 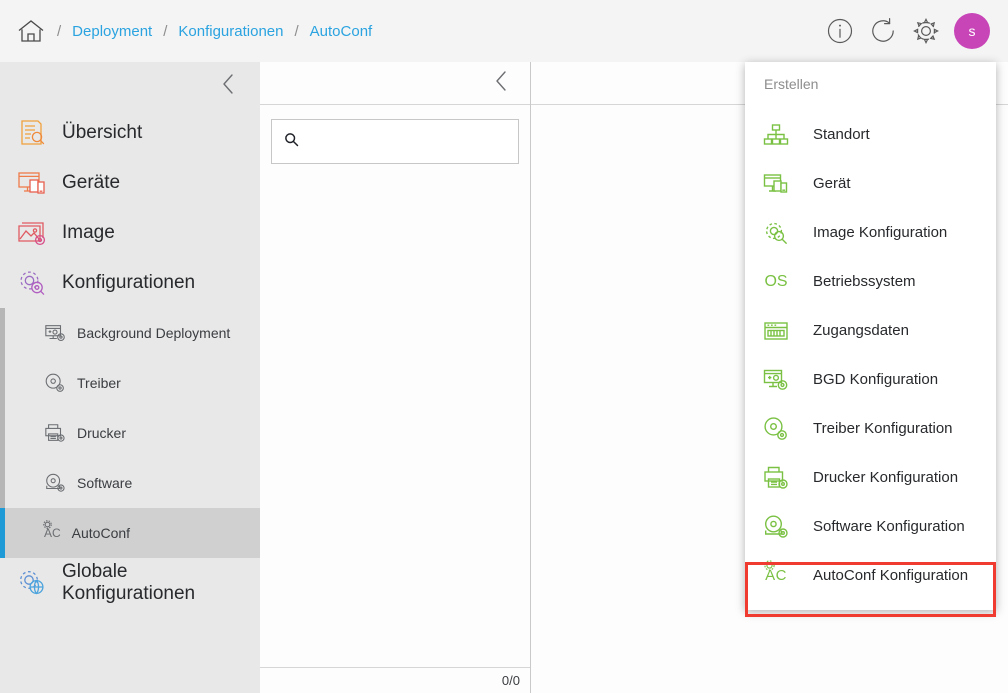 I want to click on menu-item-label: Standort, so click(x=841, y=134).